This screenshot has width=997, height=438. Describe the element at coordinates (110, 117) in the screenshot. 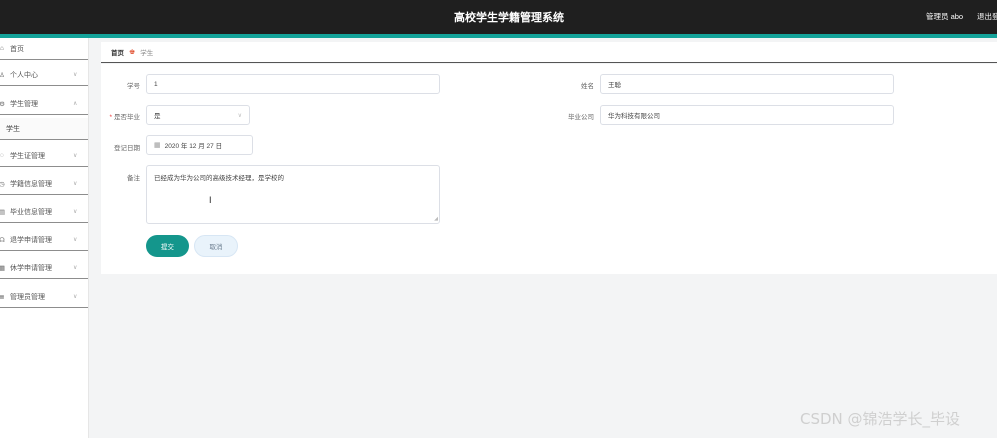

I see `required-mark: *` at that location.